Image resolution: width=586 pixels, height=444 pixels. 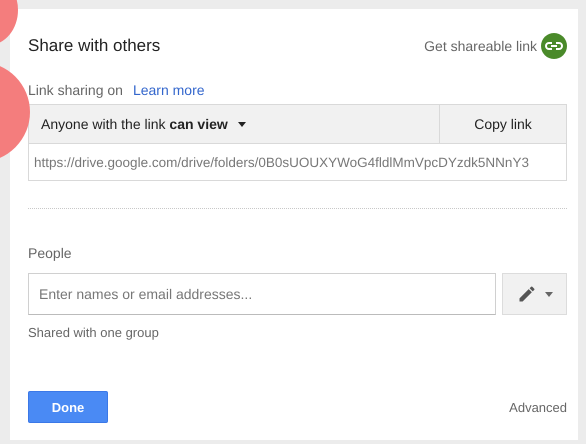 I want to click on link-sharing-status: Link sharing on, so click(x=75, y=90).